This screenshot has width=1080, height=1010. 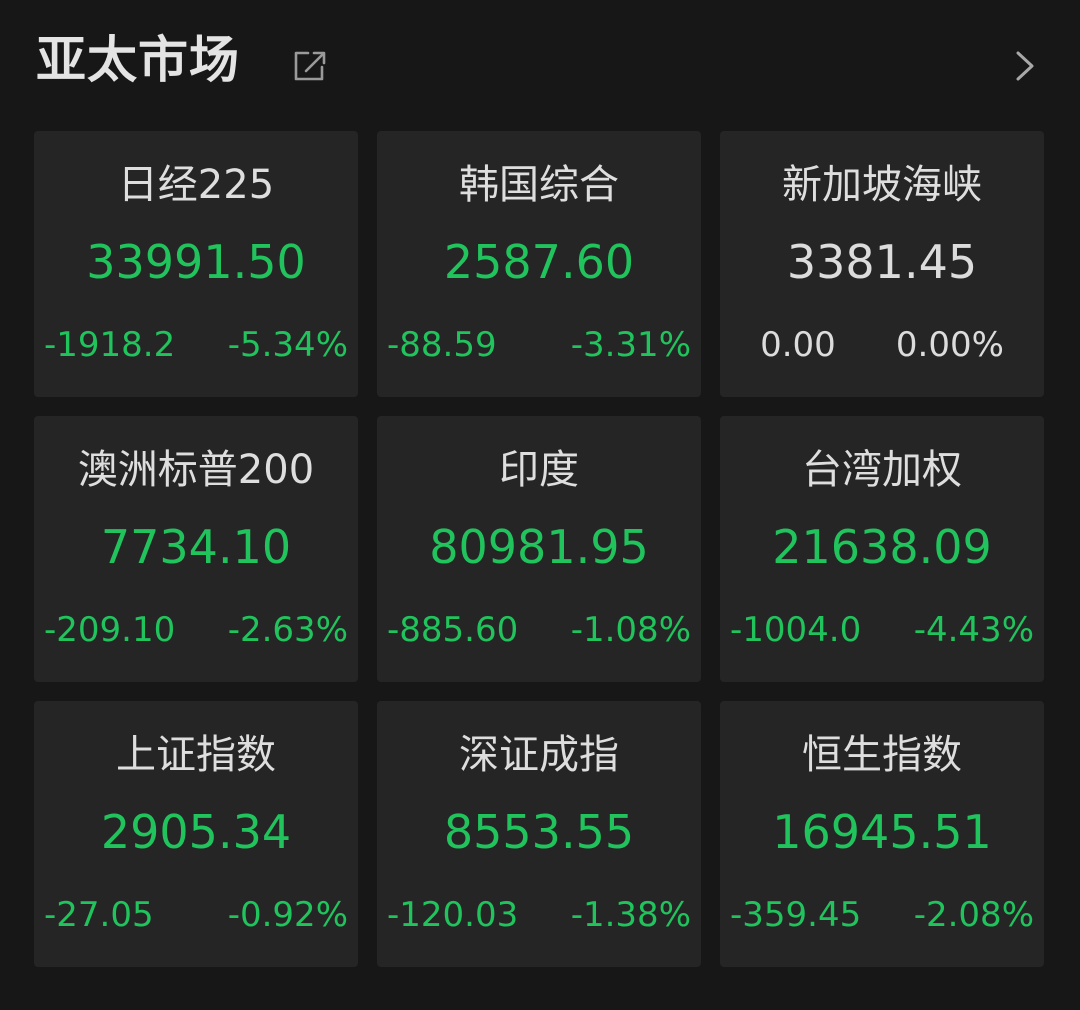 I want to click on index-card-taiex: 台湾加权 21638.09 -1004.0 -4.43%, so click(x=882, y=549).